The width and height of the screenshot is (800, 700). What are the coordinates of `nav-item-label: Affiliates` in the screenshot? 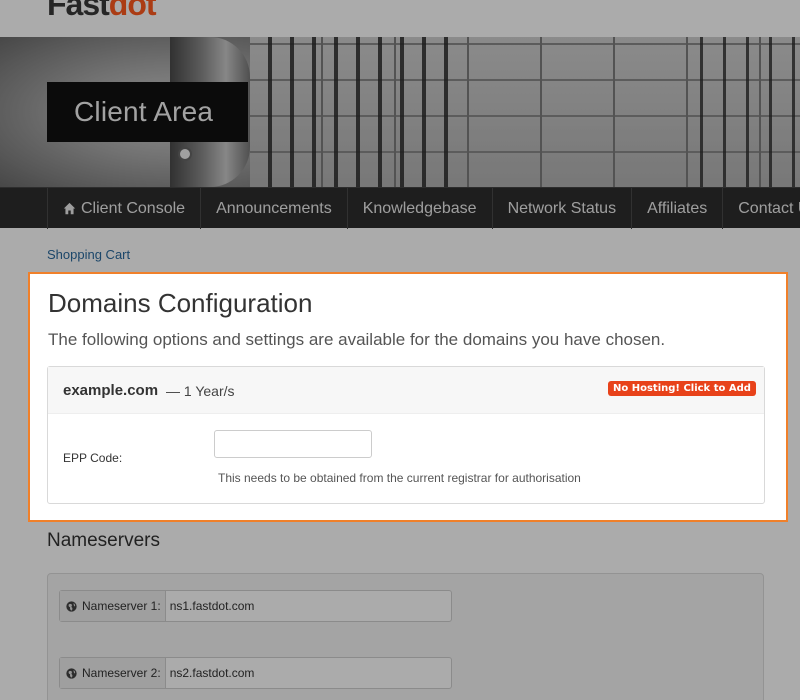 It's located at (677, 208).